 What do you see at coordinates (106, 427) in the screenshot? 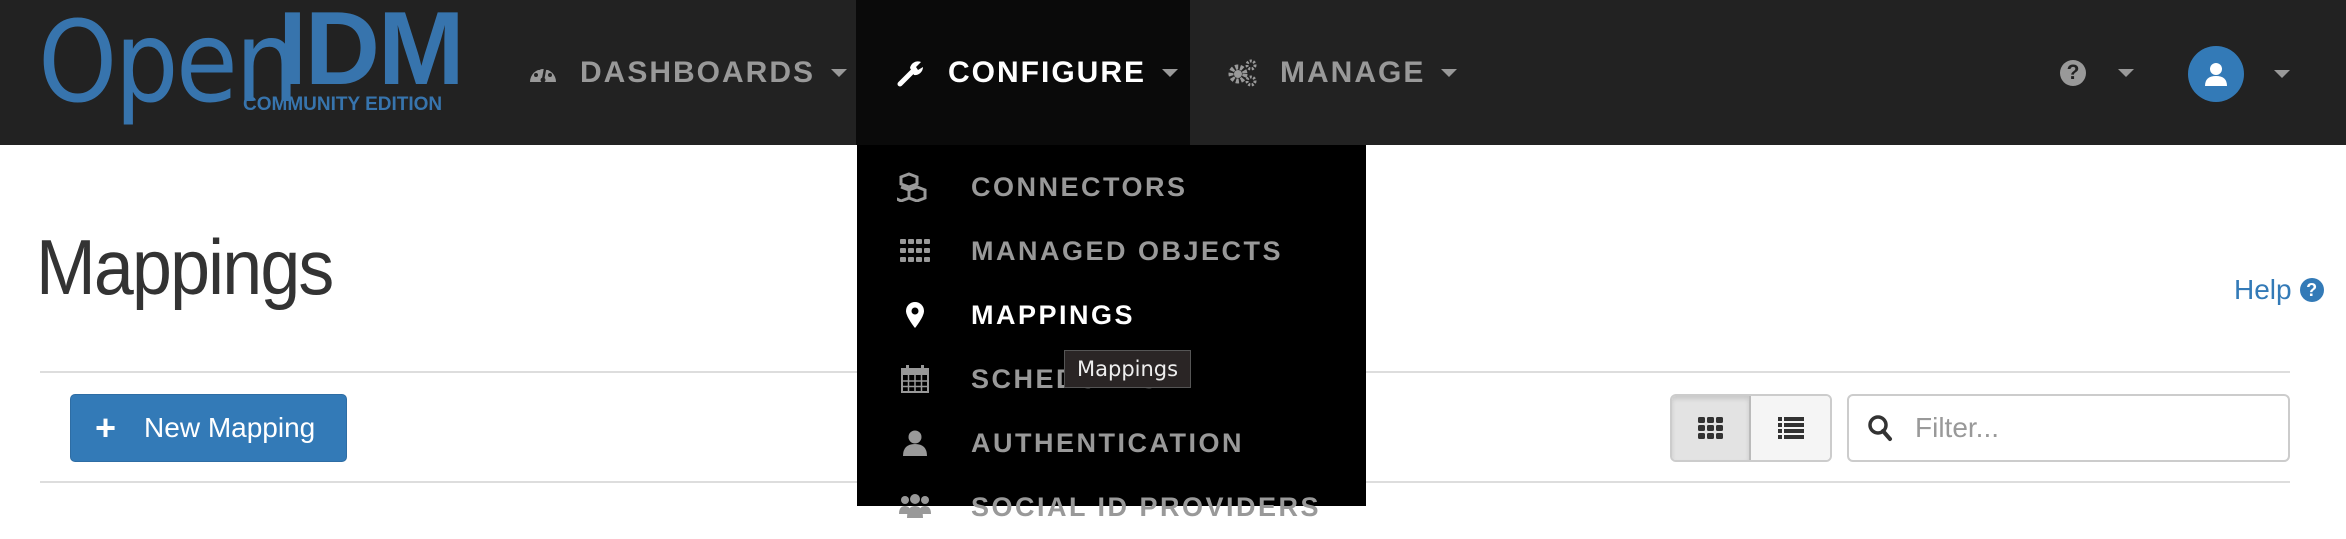
I see `plus-icon: +` at bounding box center [106, 427].